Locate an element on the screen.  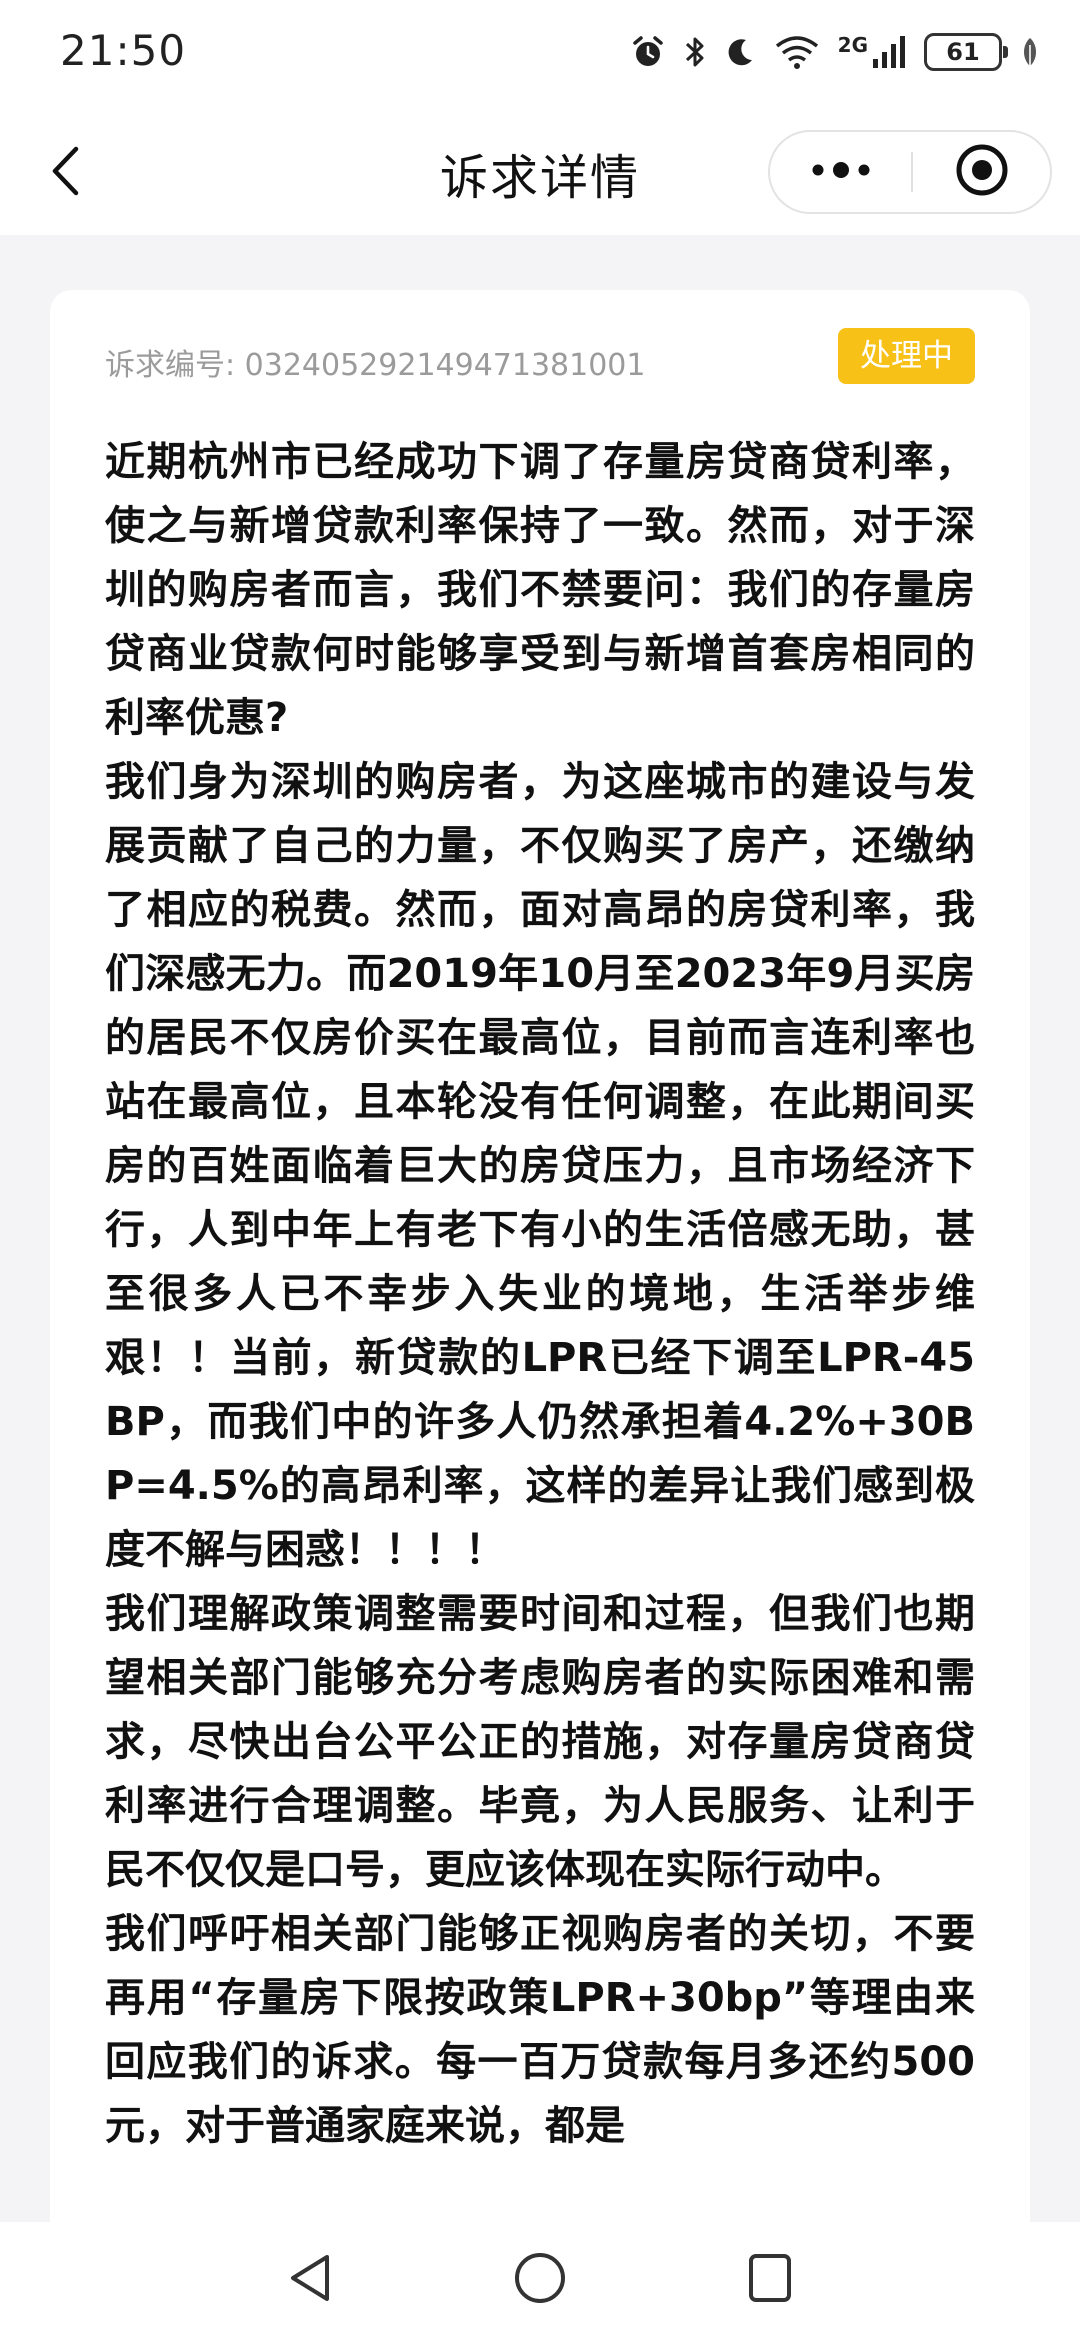
close-button is located at coordinates (981, 172).